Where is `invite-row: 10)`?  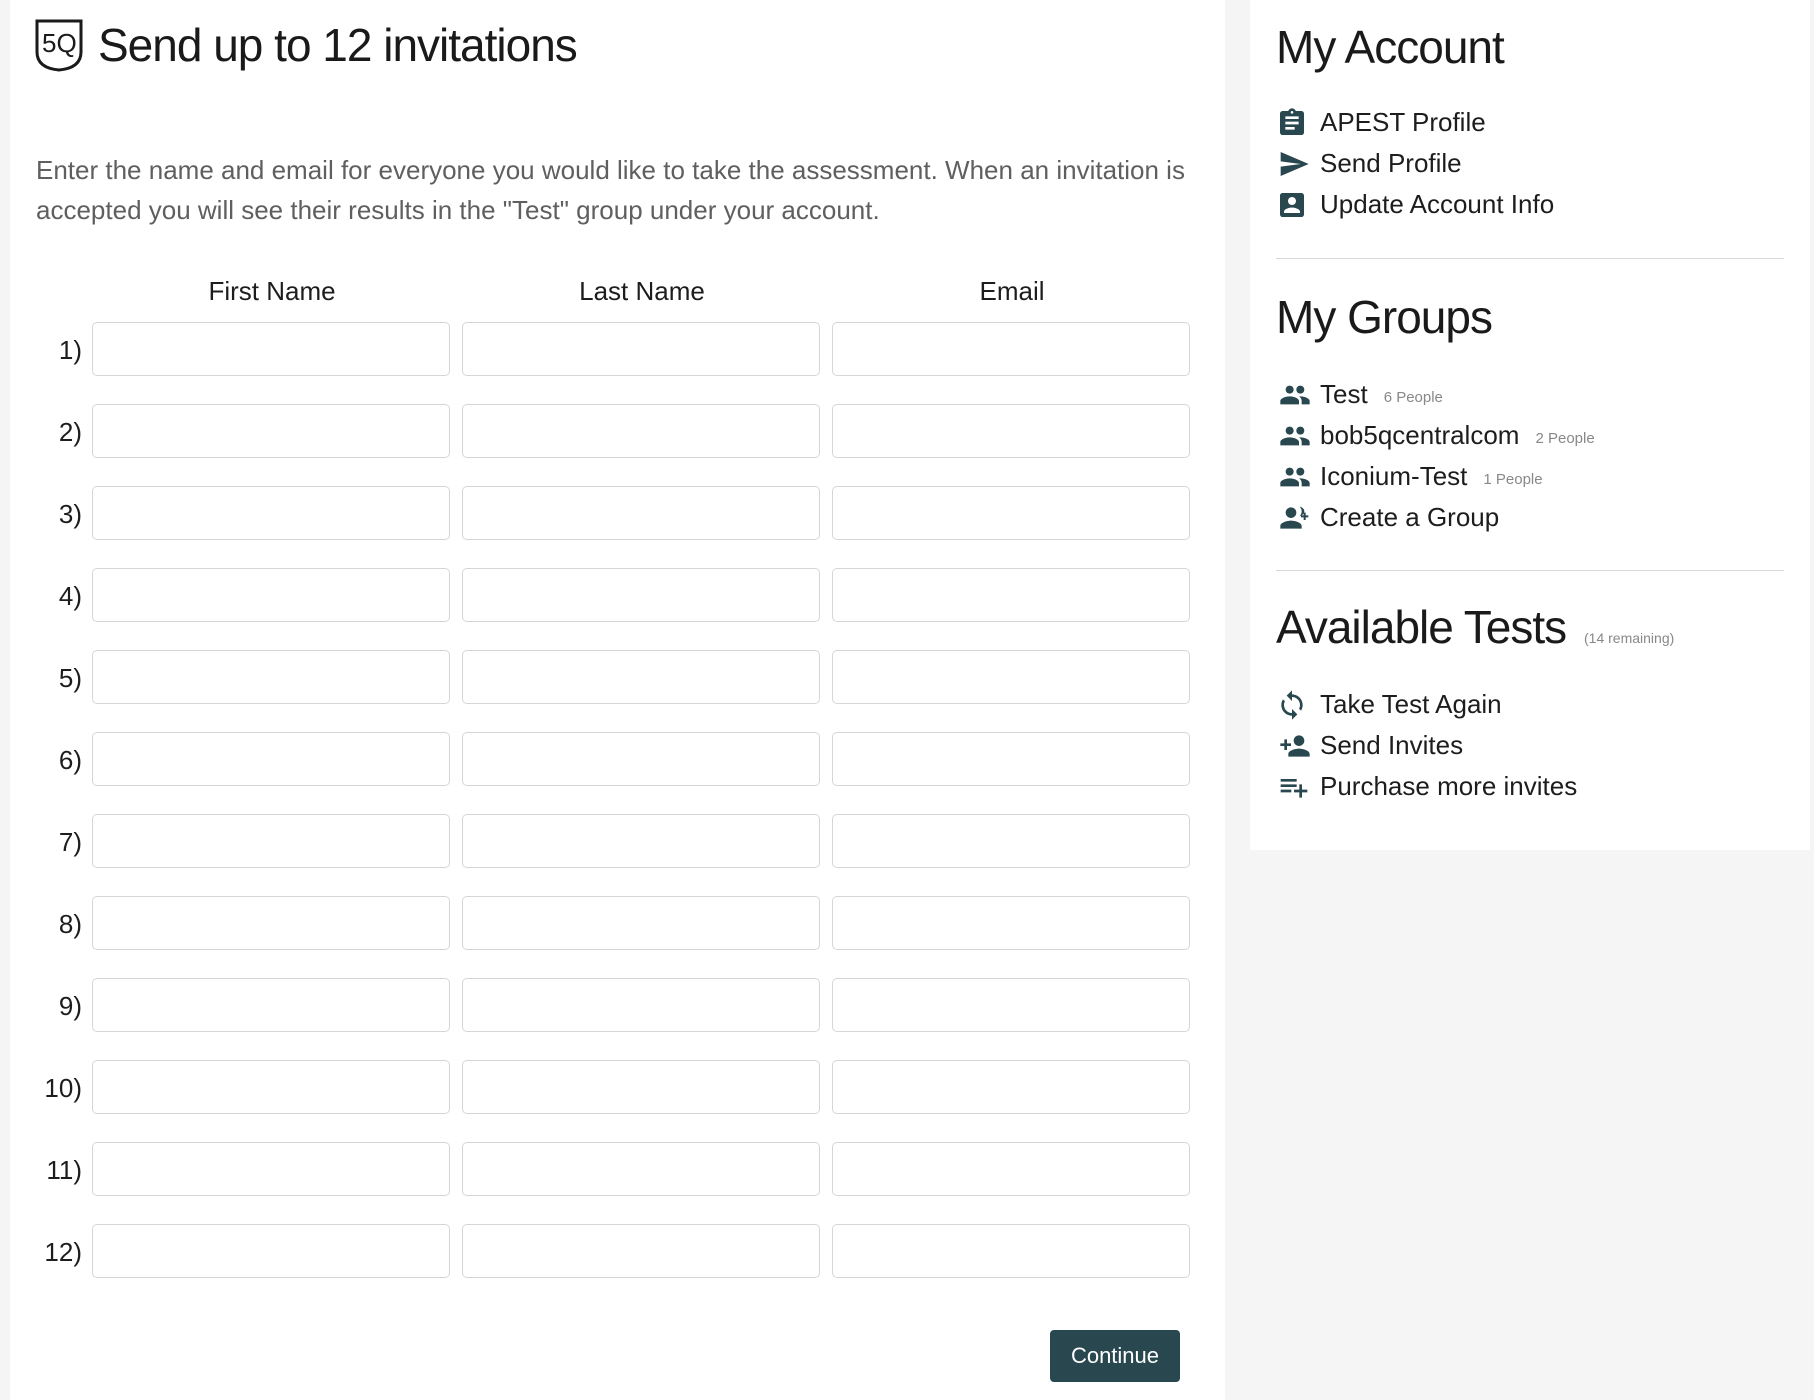
invite-row: 10) is located at coordinates (617, 1101).